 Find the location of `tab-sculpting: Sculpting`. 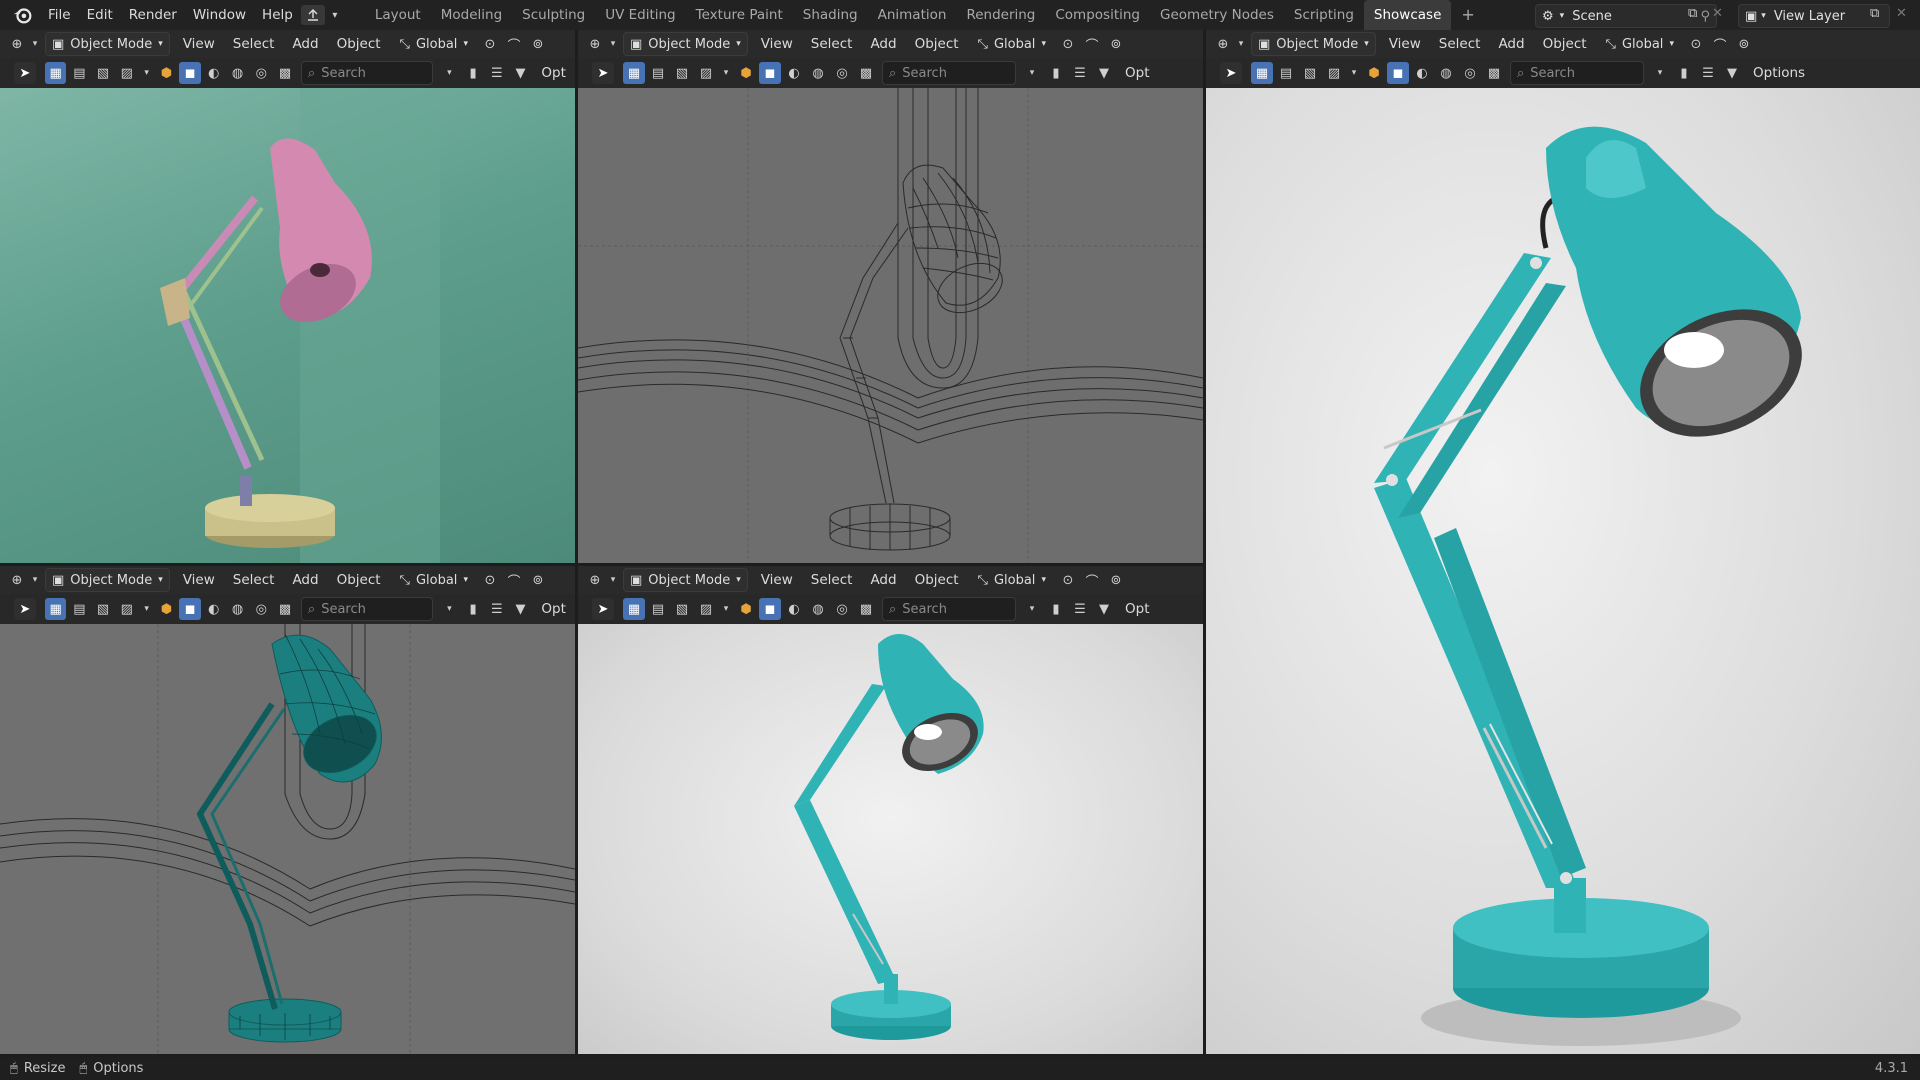

tab-sculpting: Sculpting is located at coordinates (553, 15).